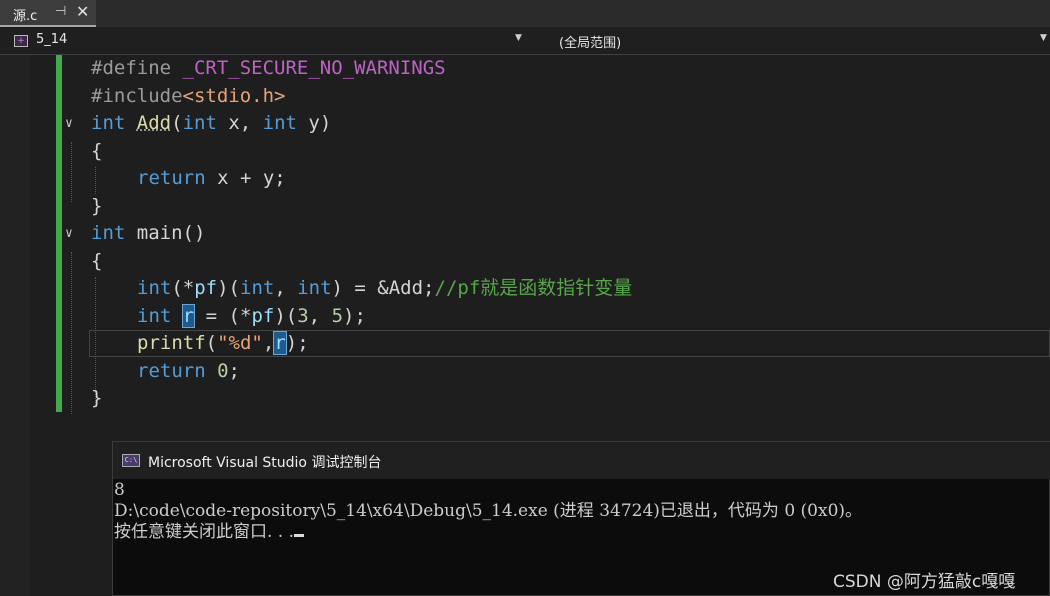 The height and width of the screenshot is (596, 1050). I want to click on code-token: ) = &Add;, so click(383, 288).